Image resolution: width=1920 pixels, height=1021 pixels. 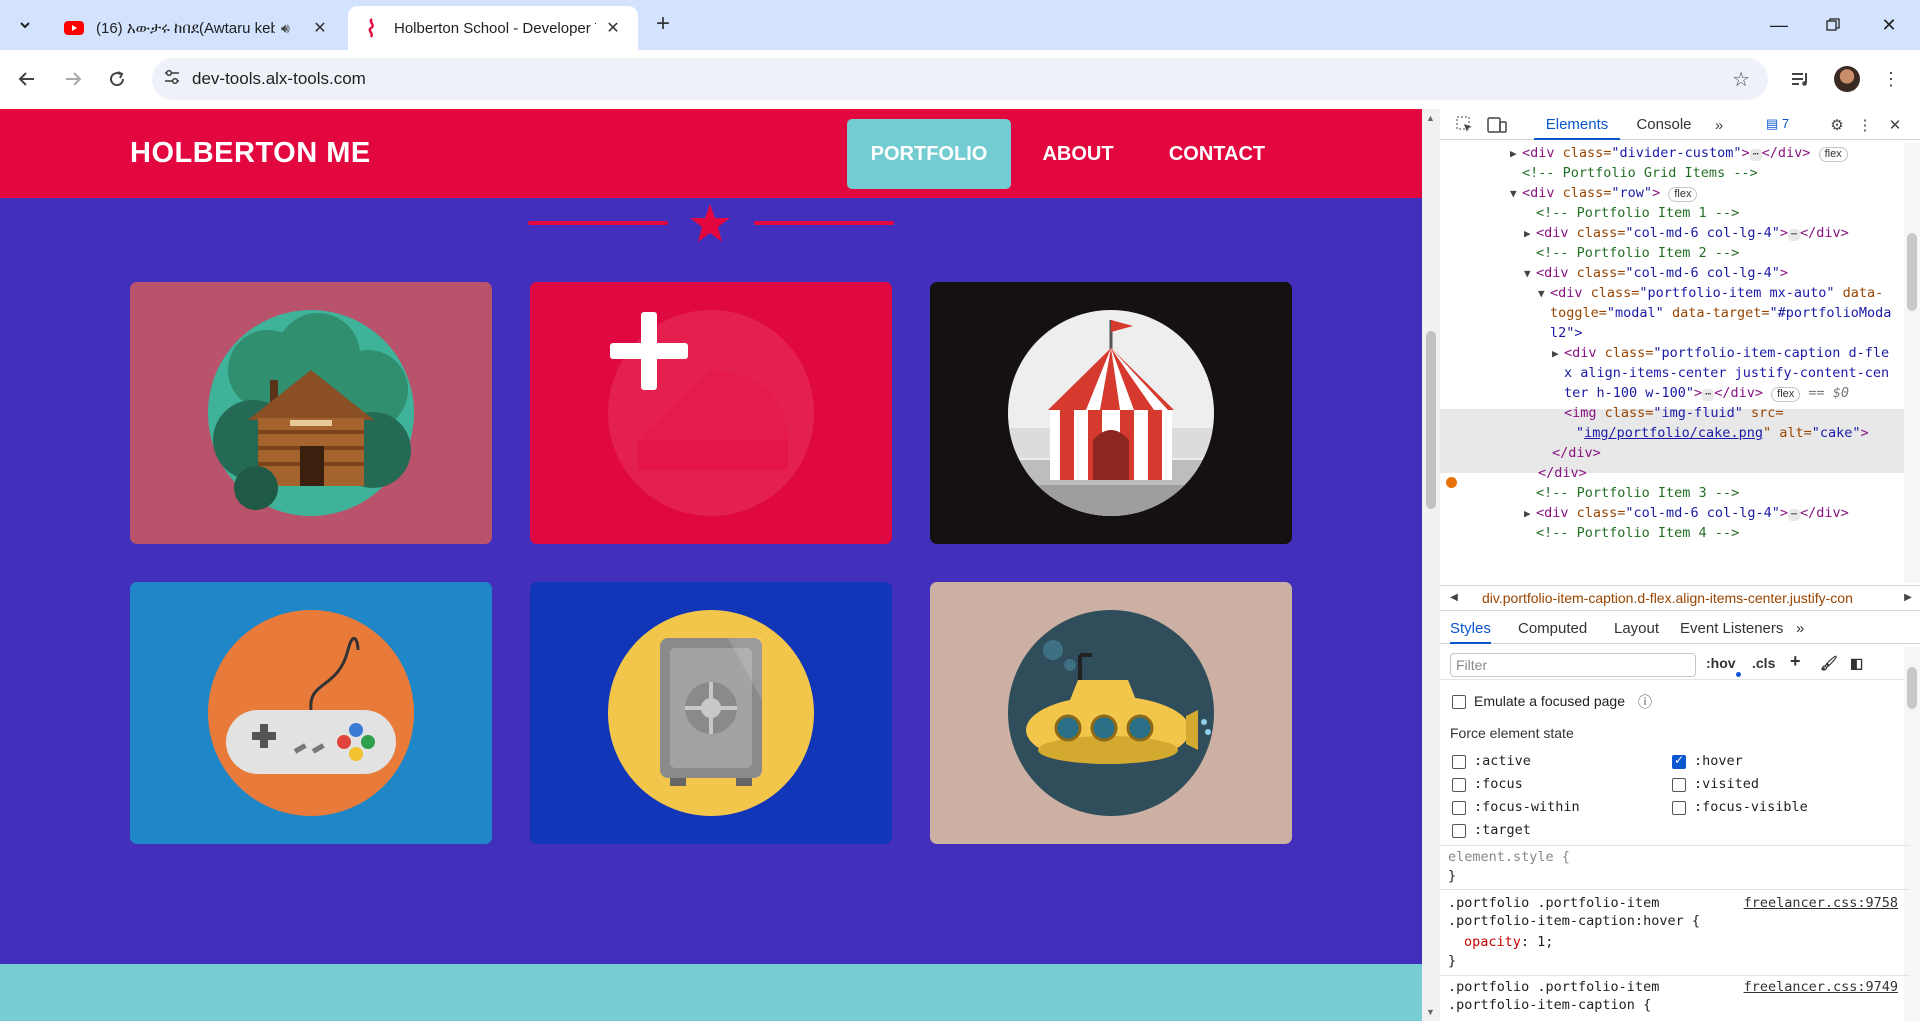 I want to click on back-button, so click(x=27, y=79).